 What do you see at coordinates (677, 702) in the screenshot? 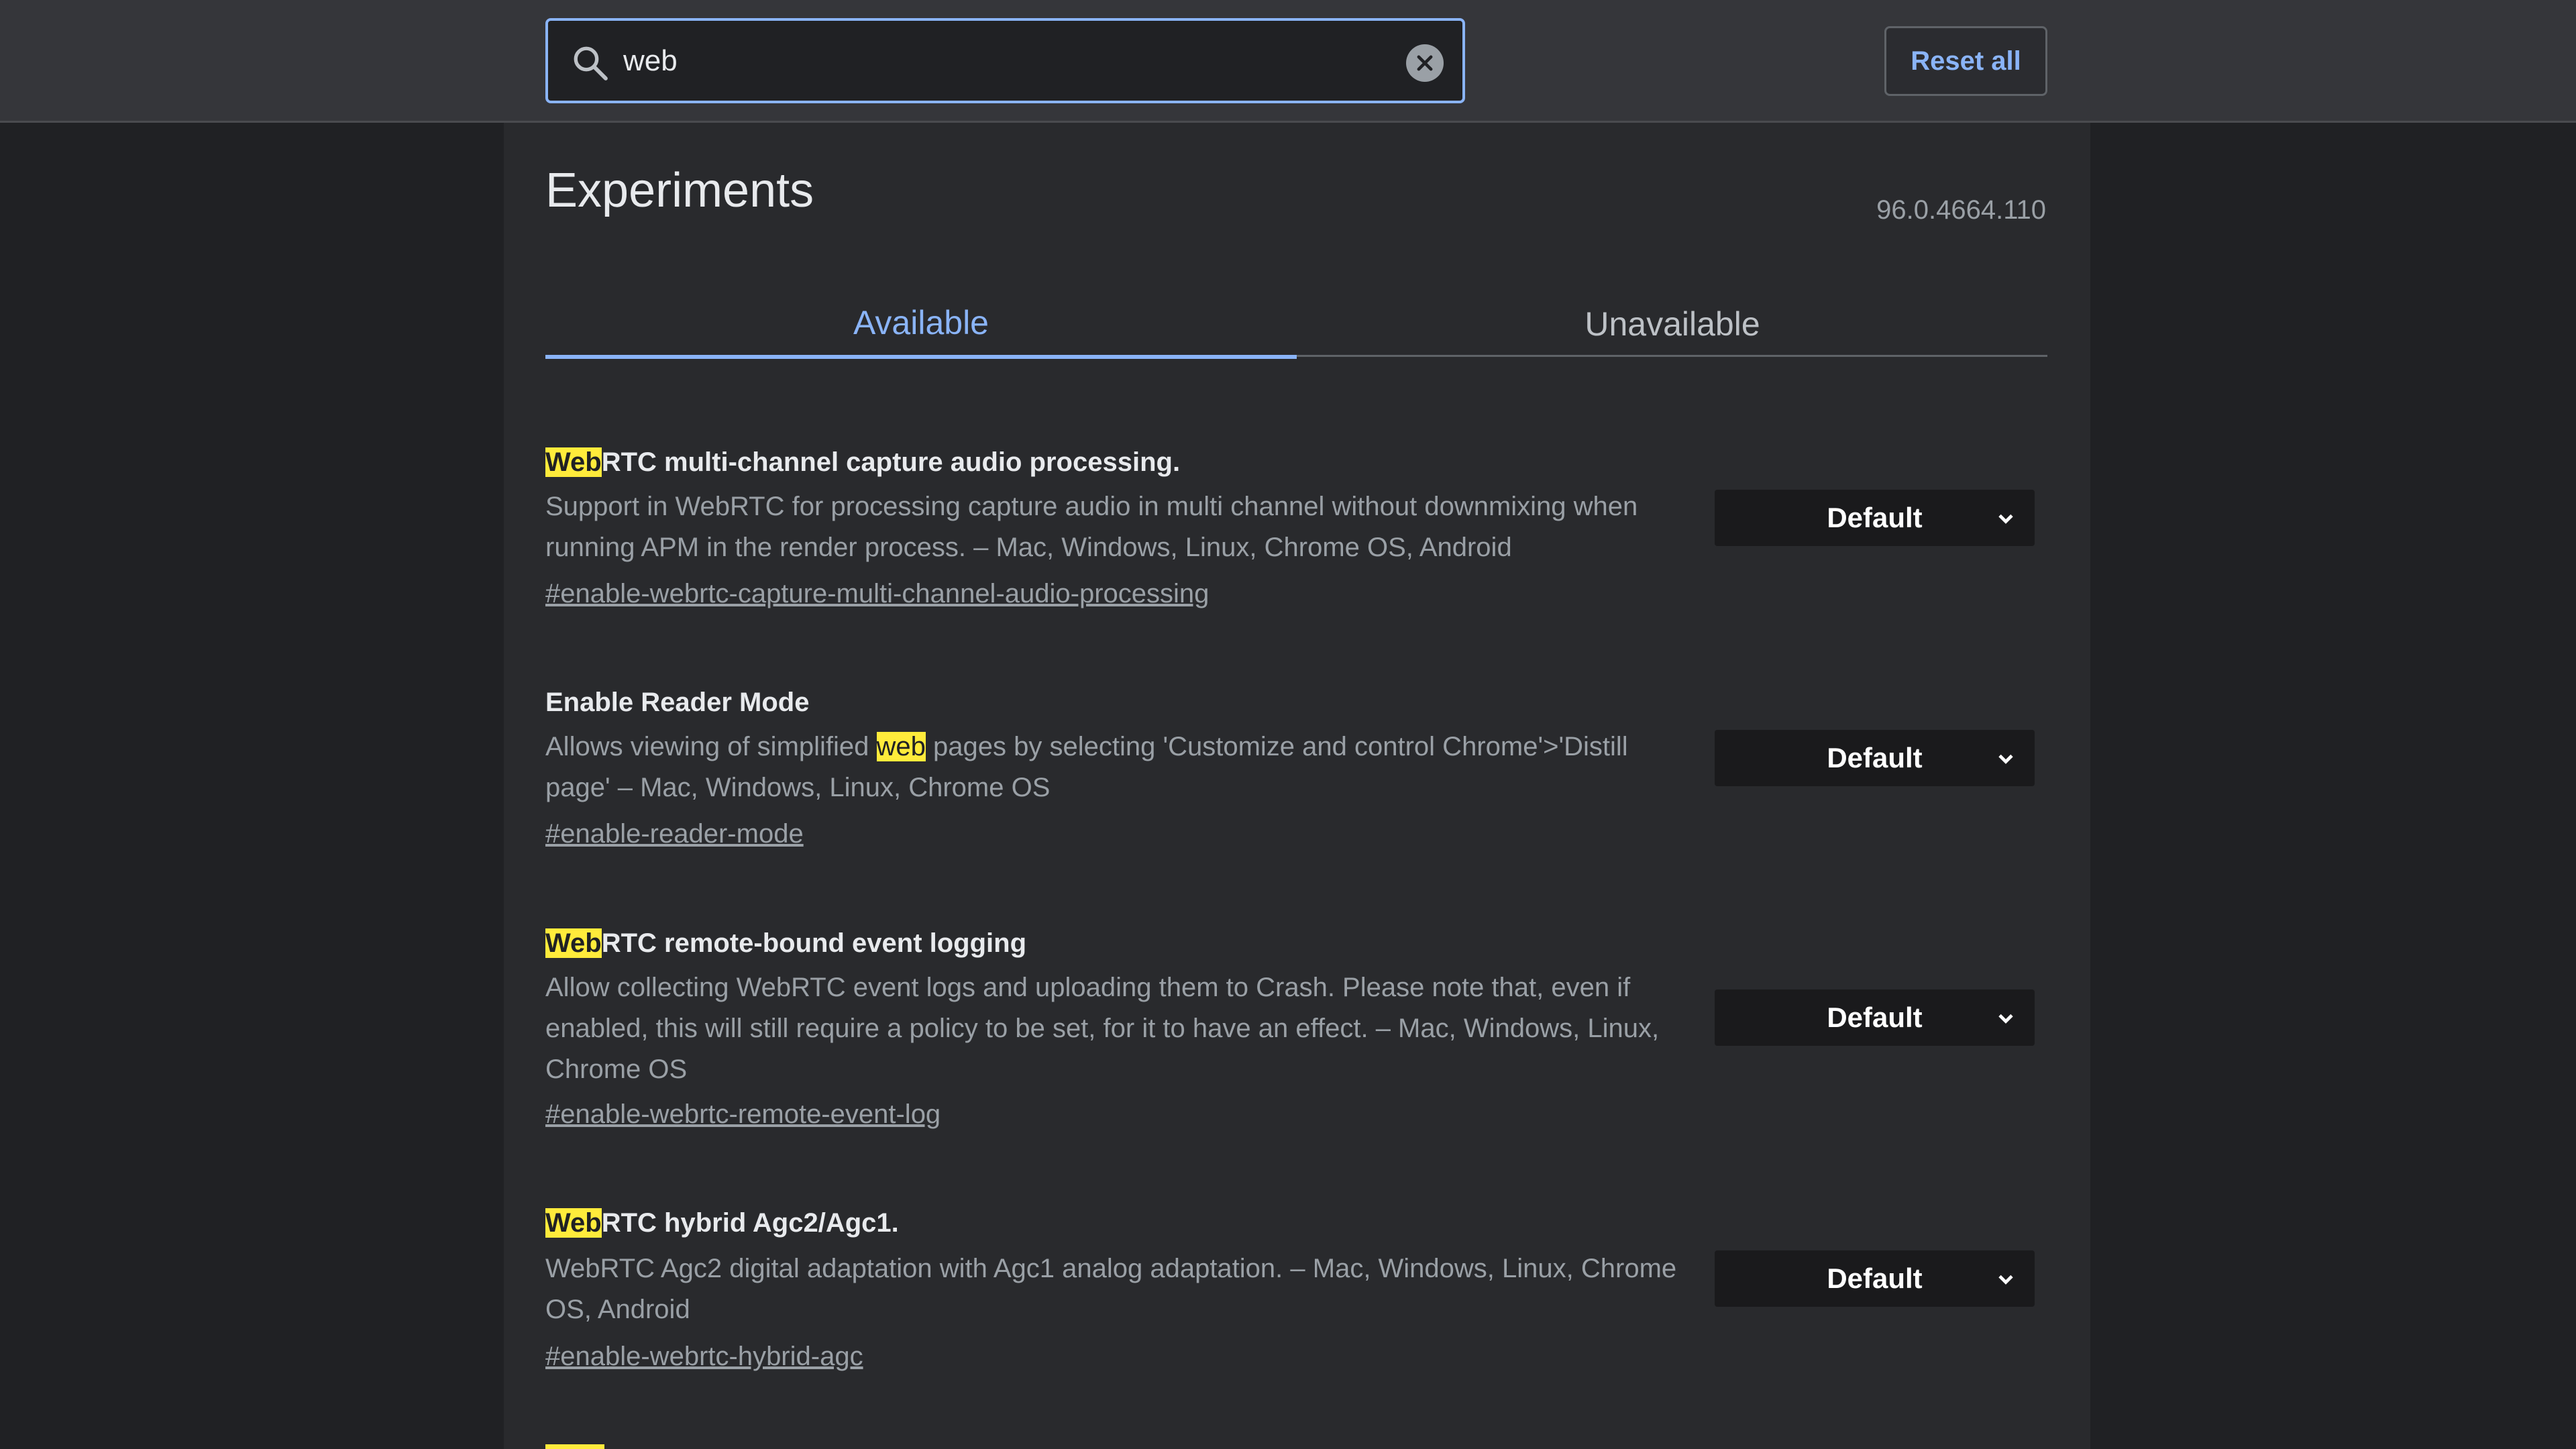
I see `experiment-title: Enable Reader Mode` at bounding box center [677, 702].